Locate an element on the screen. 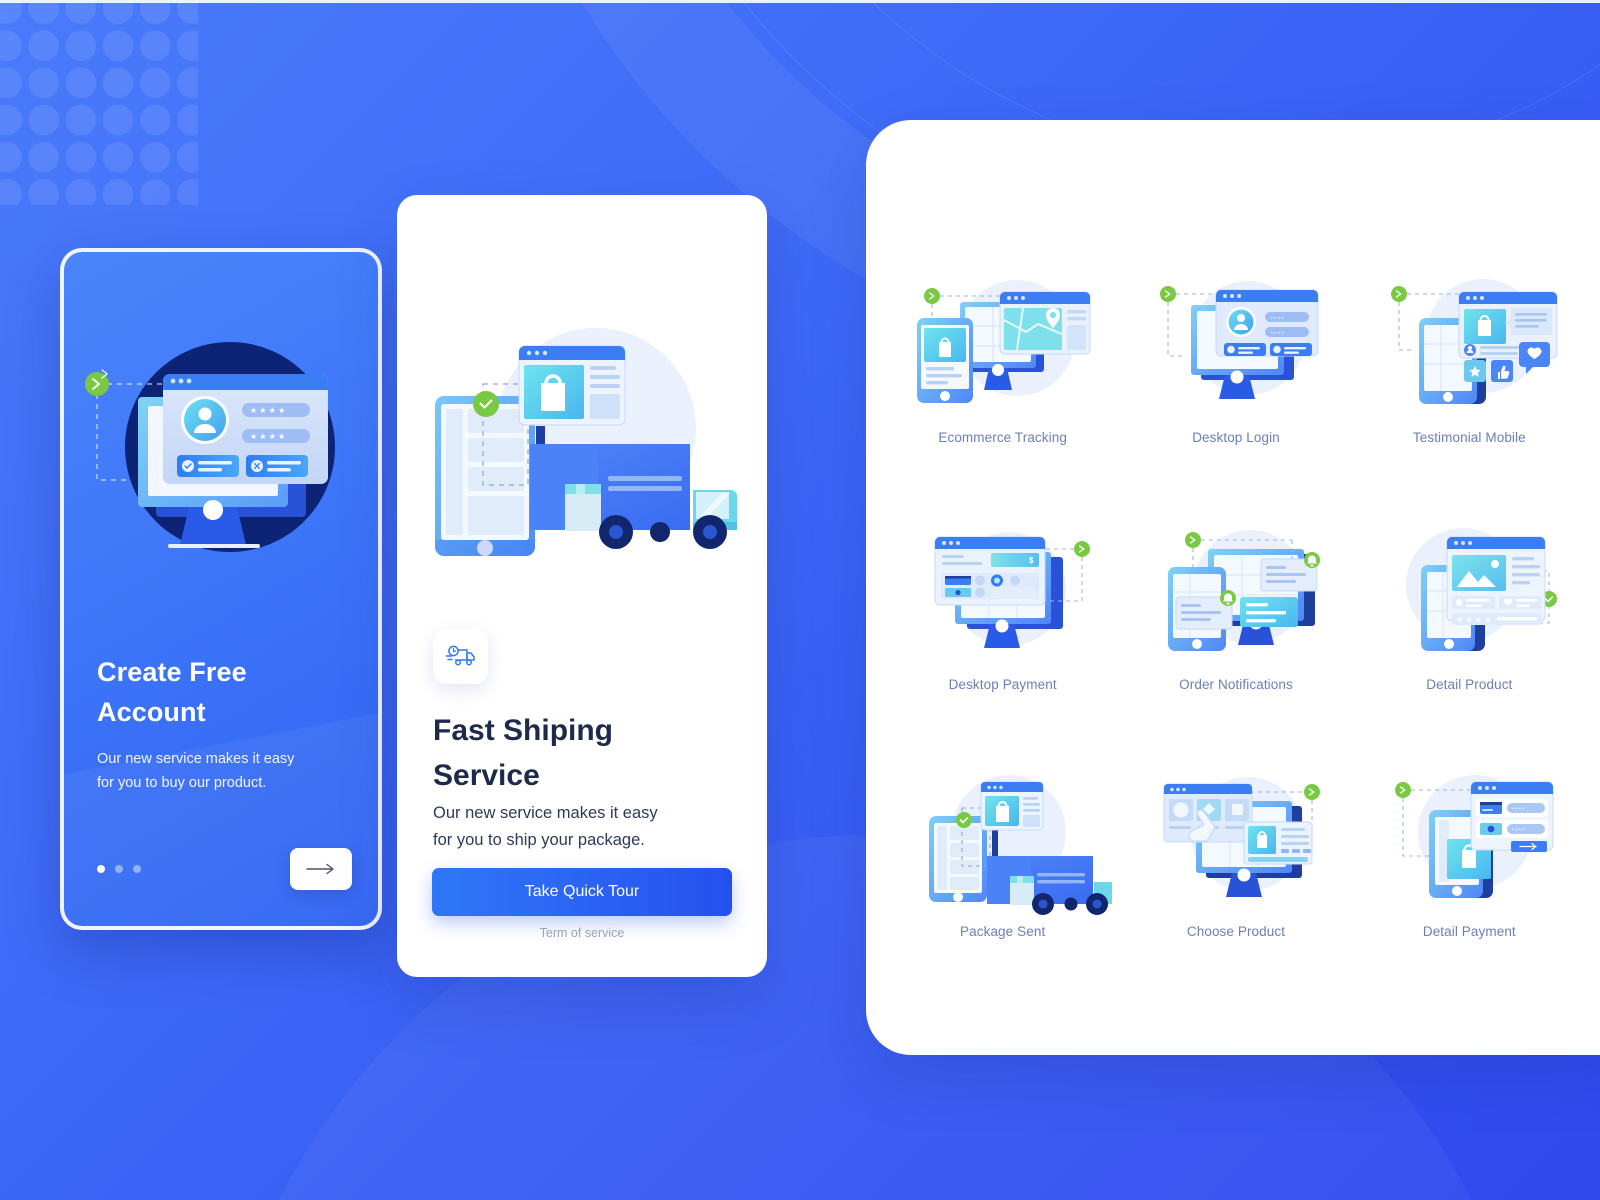 The height and width of the screenshot is (1200, 1600). detail-product-illustration: ★ ★ ★ ★ is located at coordinates (1482, 589).